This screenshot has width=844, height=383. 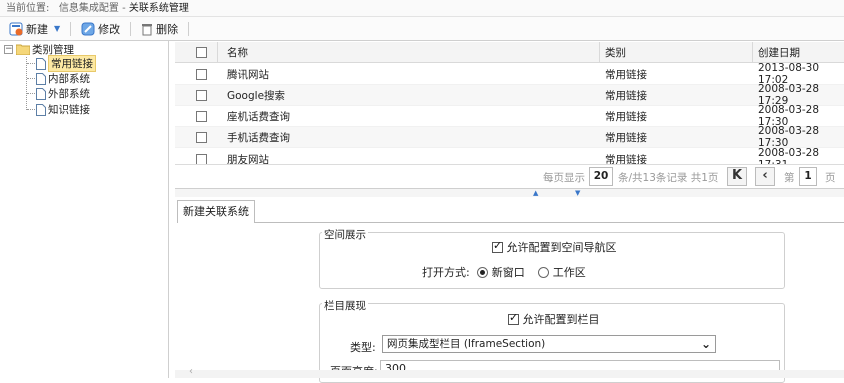 What do you see at coordinates (668, 178) in the screenshot?
I see `pager-summary: 条/共13条记录 共1页` at bounding box center [668, 178].